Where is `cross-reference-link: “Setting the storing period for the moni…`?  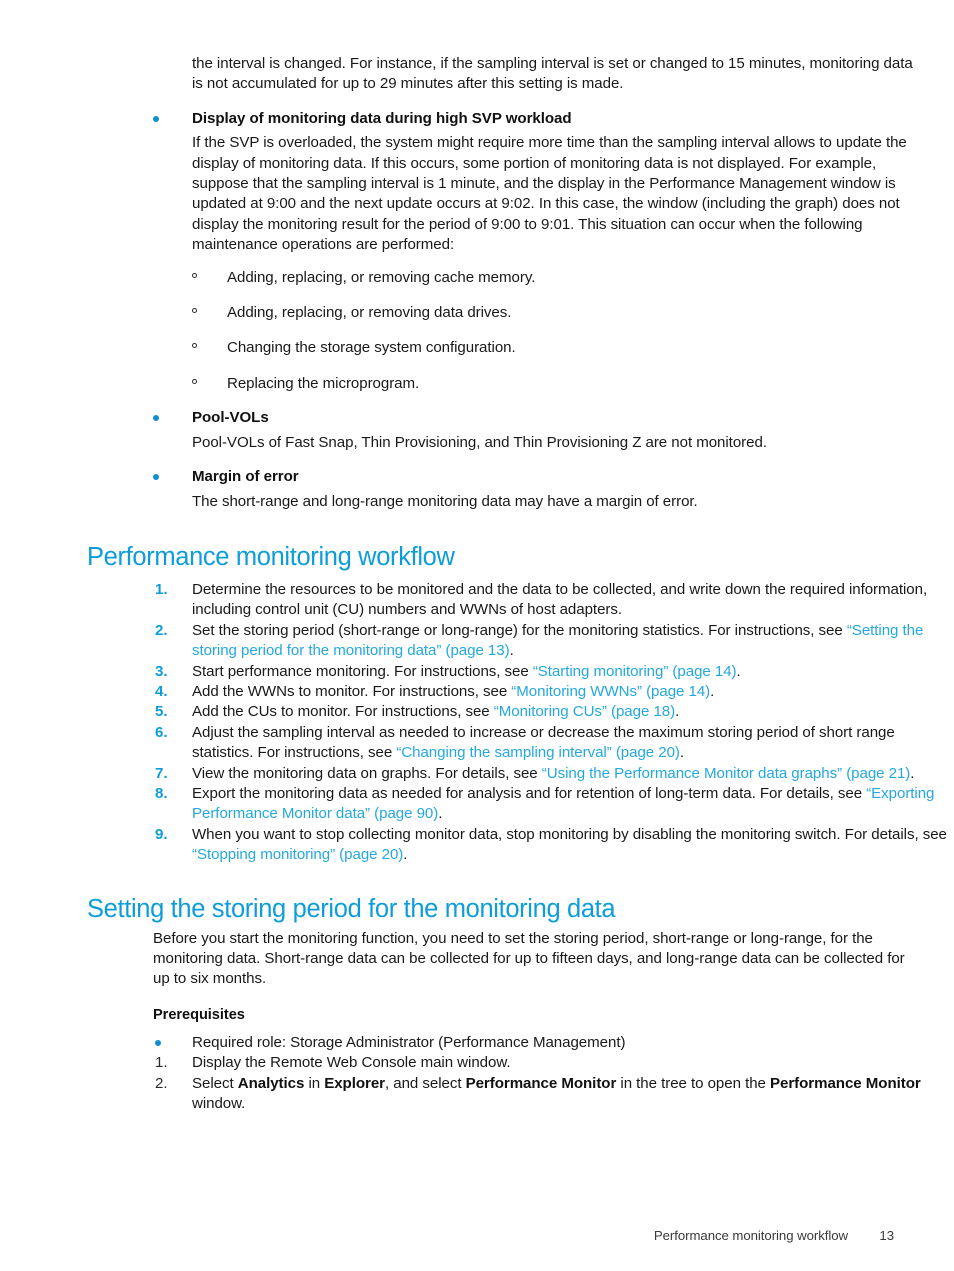
cross-reference-link: “Setting the storing period for the moni… is located at coordinates (557, 640).